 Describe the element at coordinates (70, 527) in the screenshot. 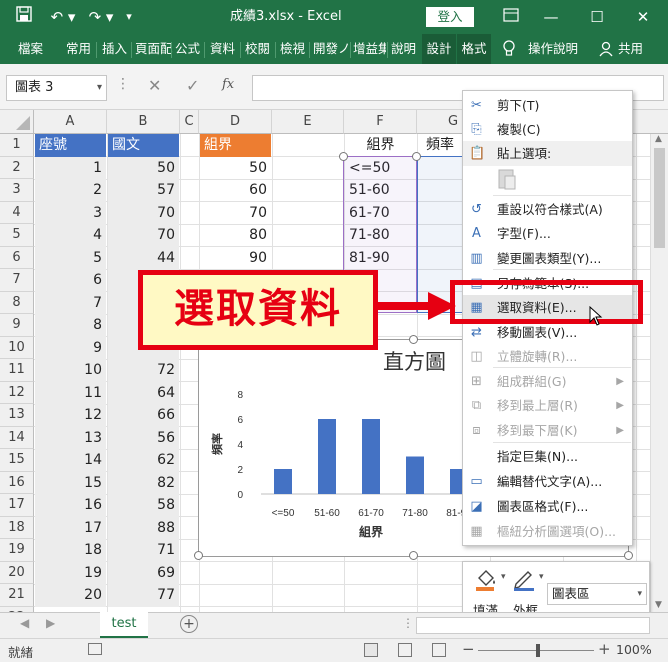

I see `cell-seat-no: 17` at that location.